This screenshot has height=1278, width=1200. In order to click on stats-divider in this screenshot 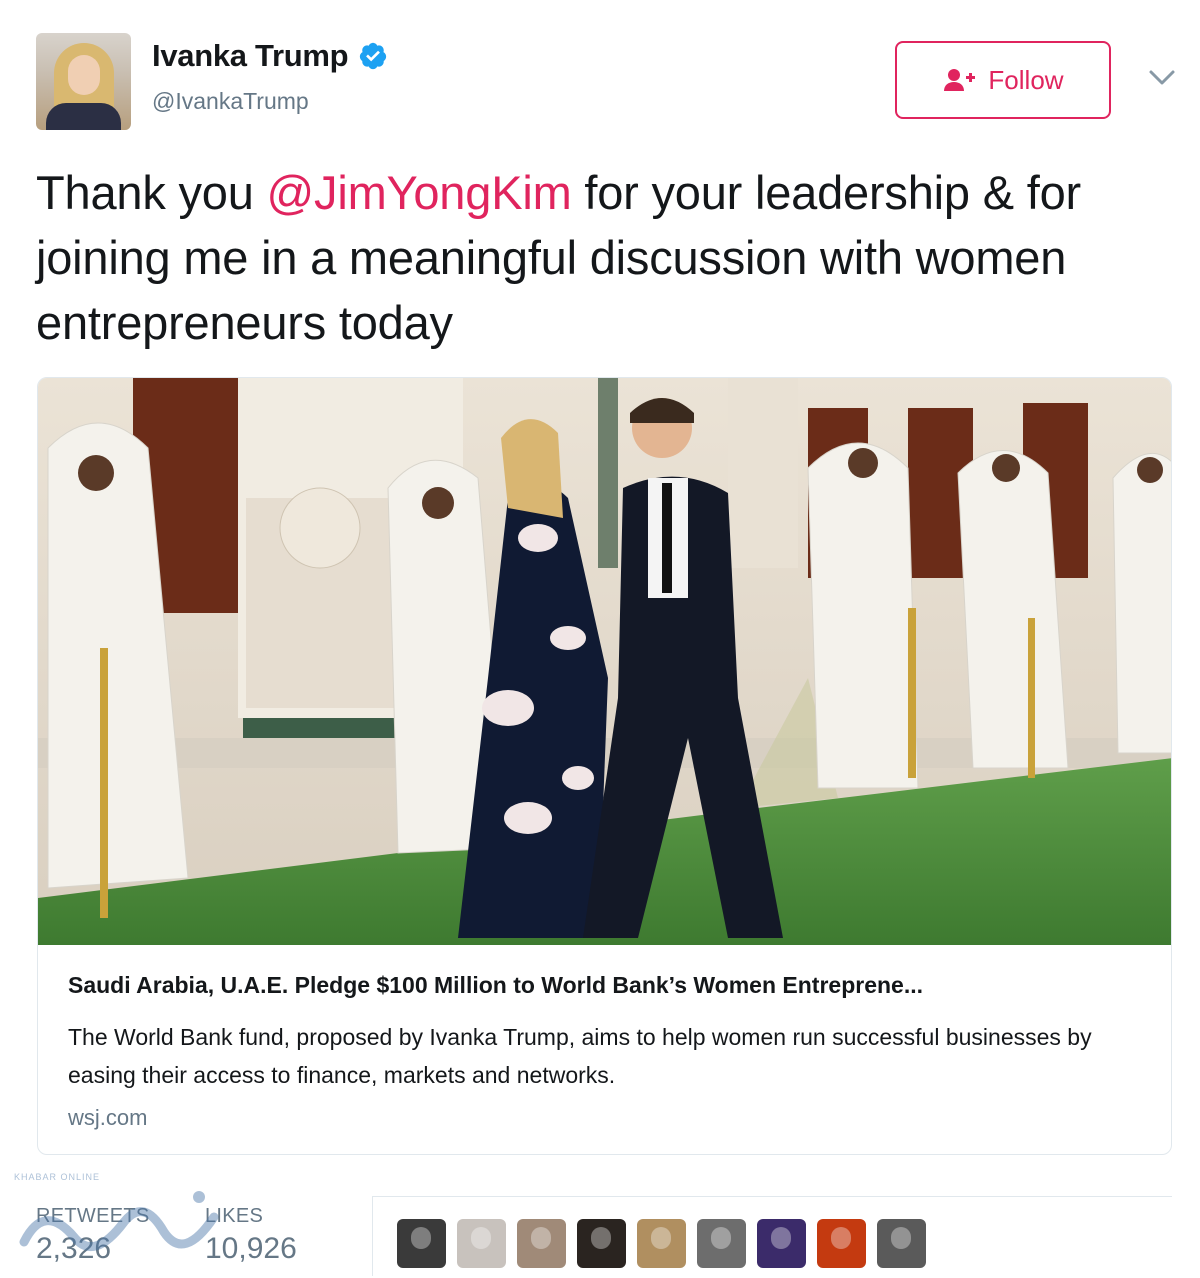, I will do `click(772, 1196)`.